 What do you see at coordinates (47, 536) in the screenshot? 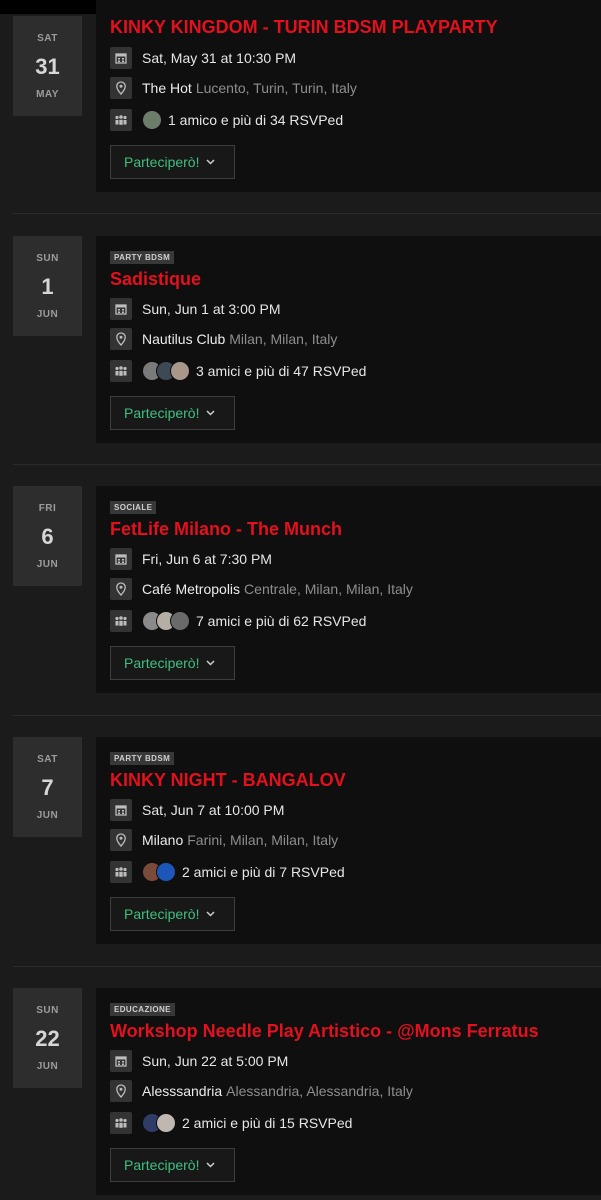
I see `date-badge: FRI 6 JUN` at bounding box center [47, 536].